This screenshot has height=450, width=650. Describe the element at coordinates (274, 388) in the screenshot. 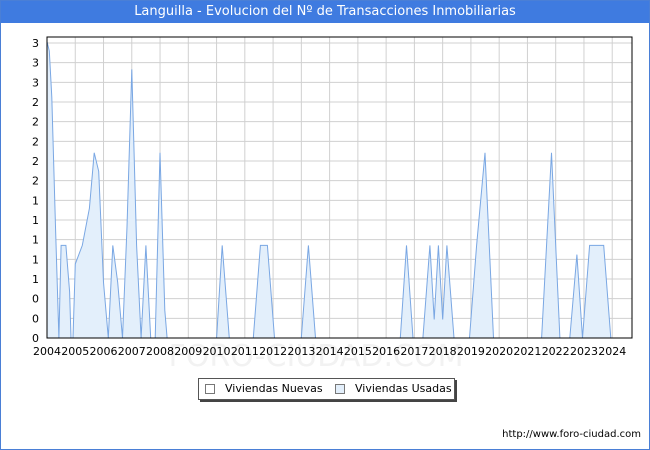

I see `legend-label-nuevas: Viviendas Nuevas` at that location.